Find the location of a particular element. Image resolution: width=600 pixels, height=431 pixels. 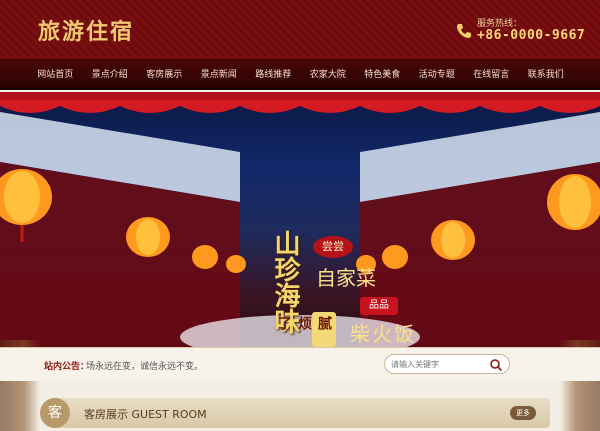

nav-item-news: 景点新闻 is located at coordinates (219, 75).